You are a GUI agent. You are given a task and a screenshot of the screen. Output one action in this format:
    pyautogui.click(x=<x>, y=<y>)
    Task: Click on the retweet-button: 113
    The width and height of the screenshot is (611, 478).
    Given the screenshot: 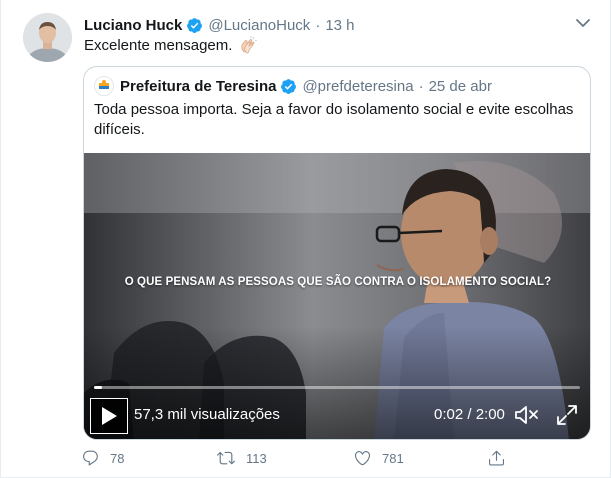 What is the action you would take?
    pyautogui.click(x=241, y=458)
    